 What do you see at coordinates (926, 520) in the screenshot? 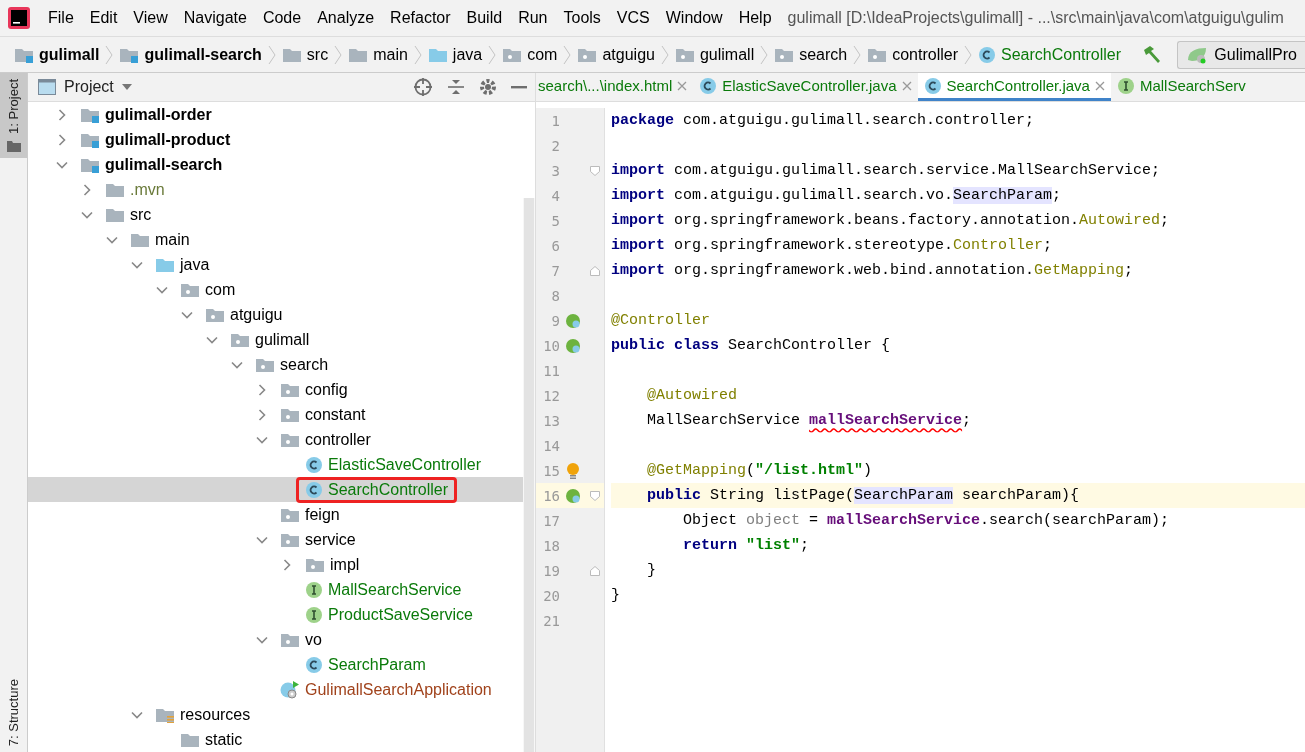
I see `code-line: Object object = mallSearchService.search(searchParam);` at bounding box center [926, 520].